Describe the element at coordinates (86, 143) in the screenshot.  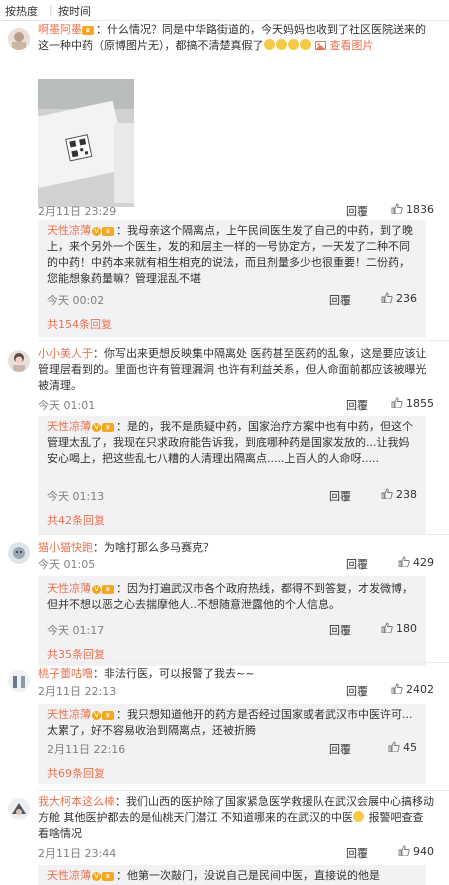
I see `comment-photo` at that location.